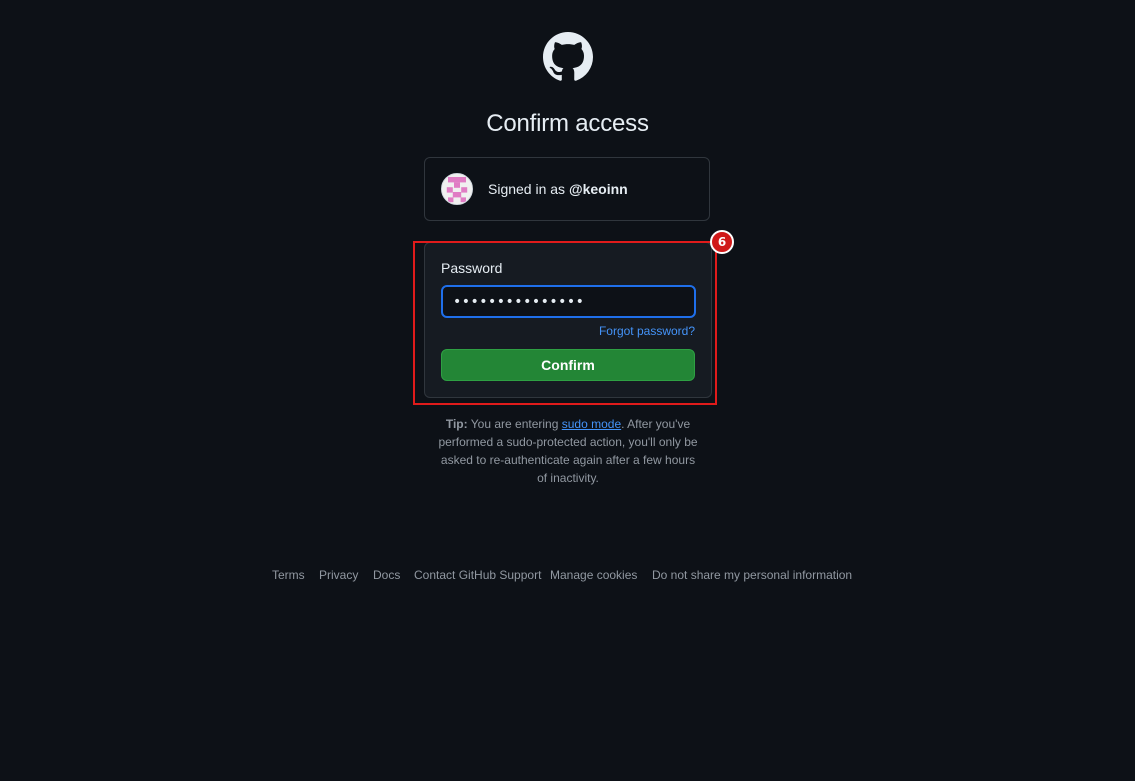 This screenshot has height=781, width=1135. What do you see at coordinates (593, 575) in the screenshot?
I see `footer-link-manage-cookies: Manage cookies` at bounding box center [593, 575].